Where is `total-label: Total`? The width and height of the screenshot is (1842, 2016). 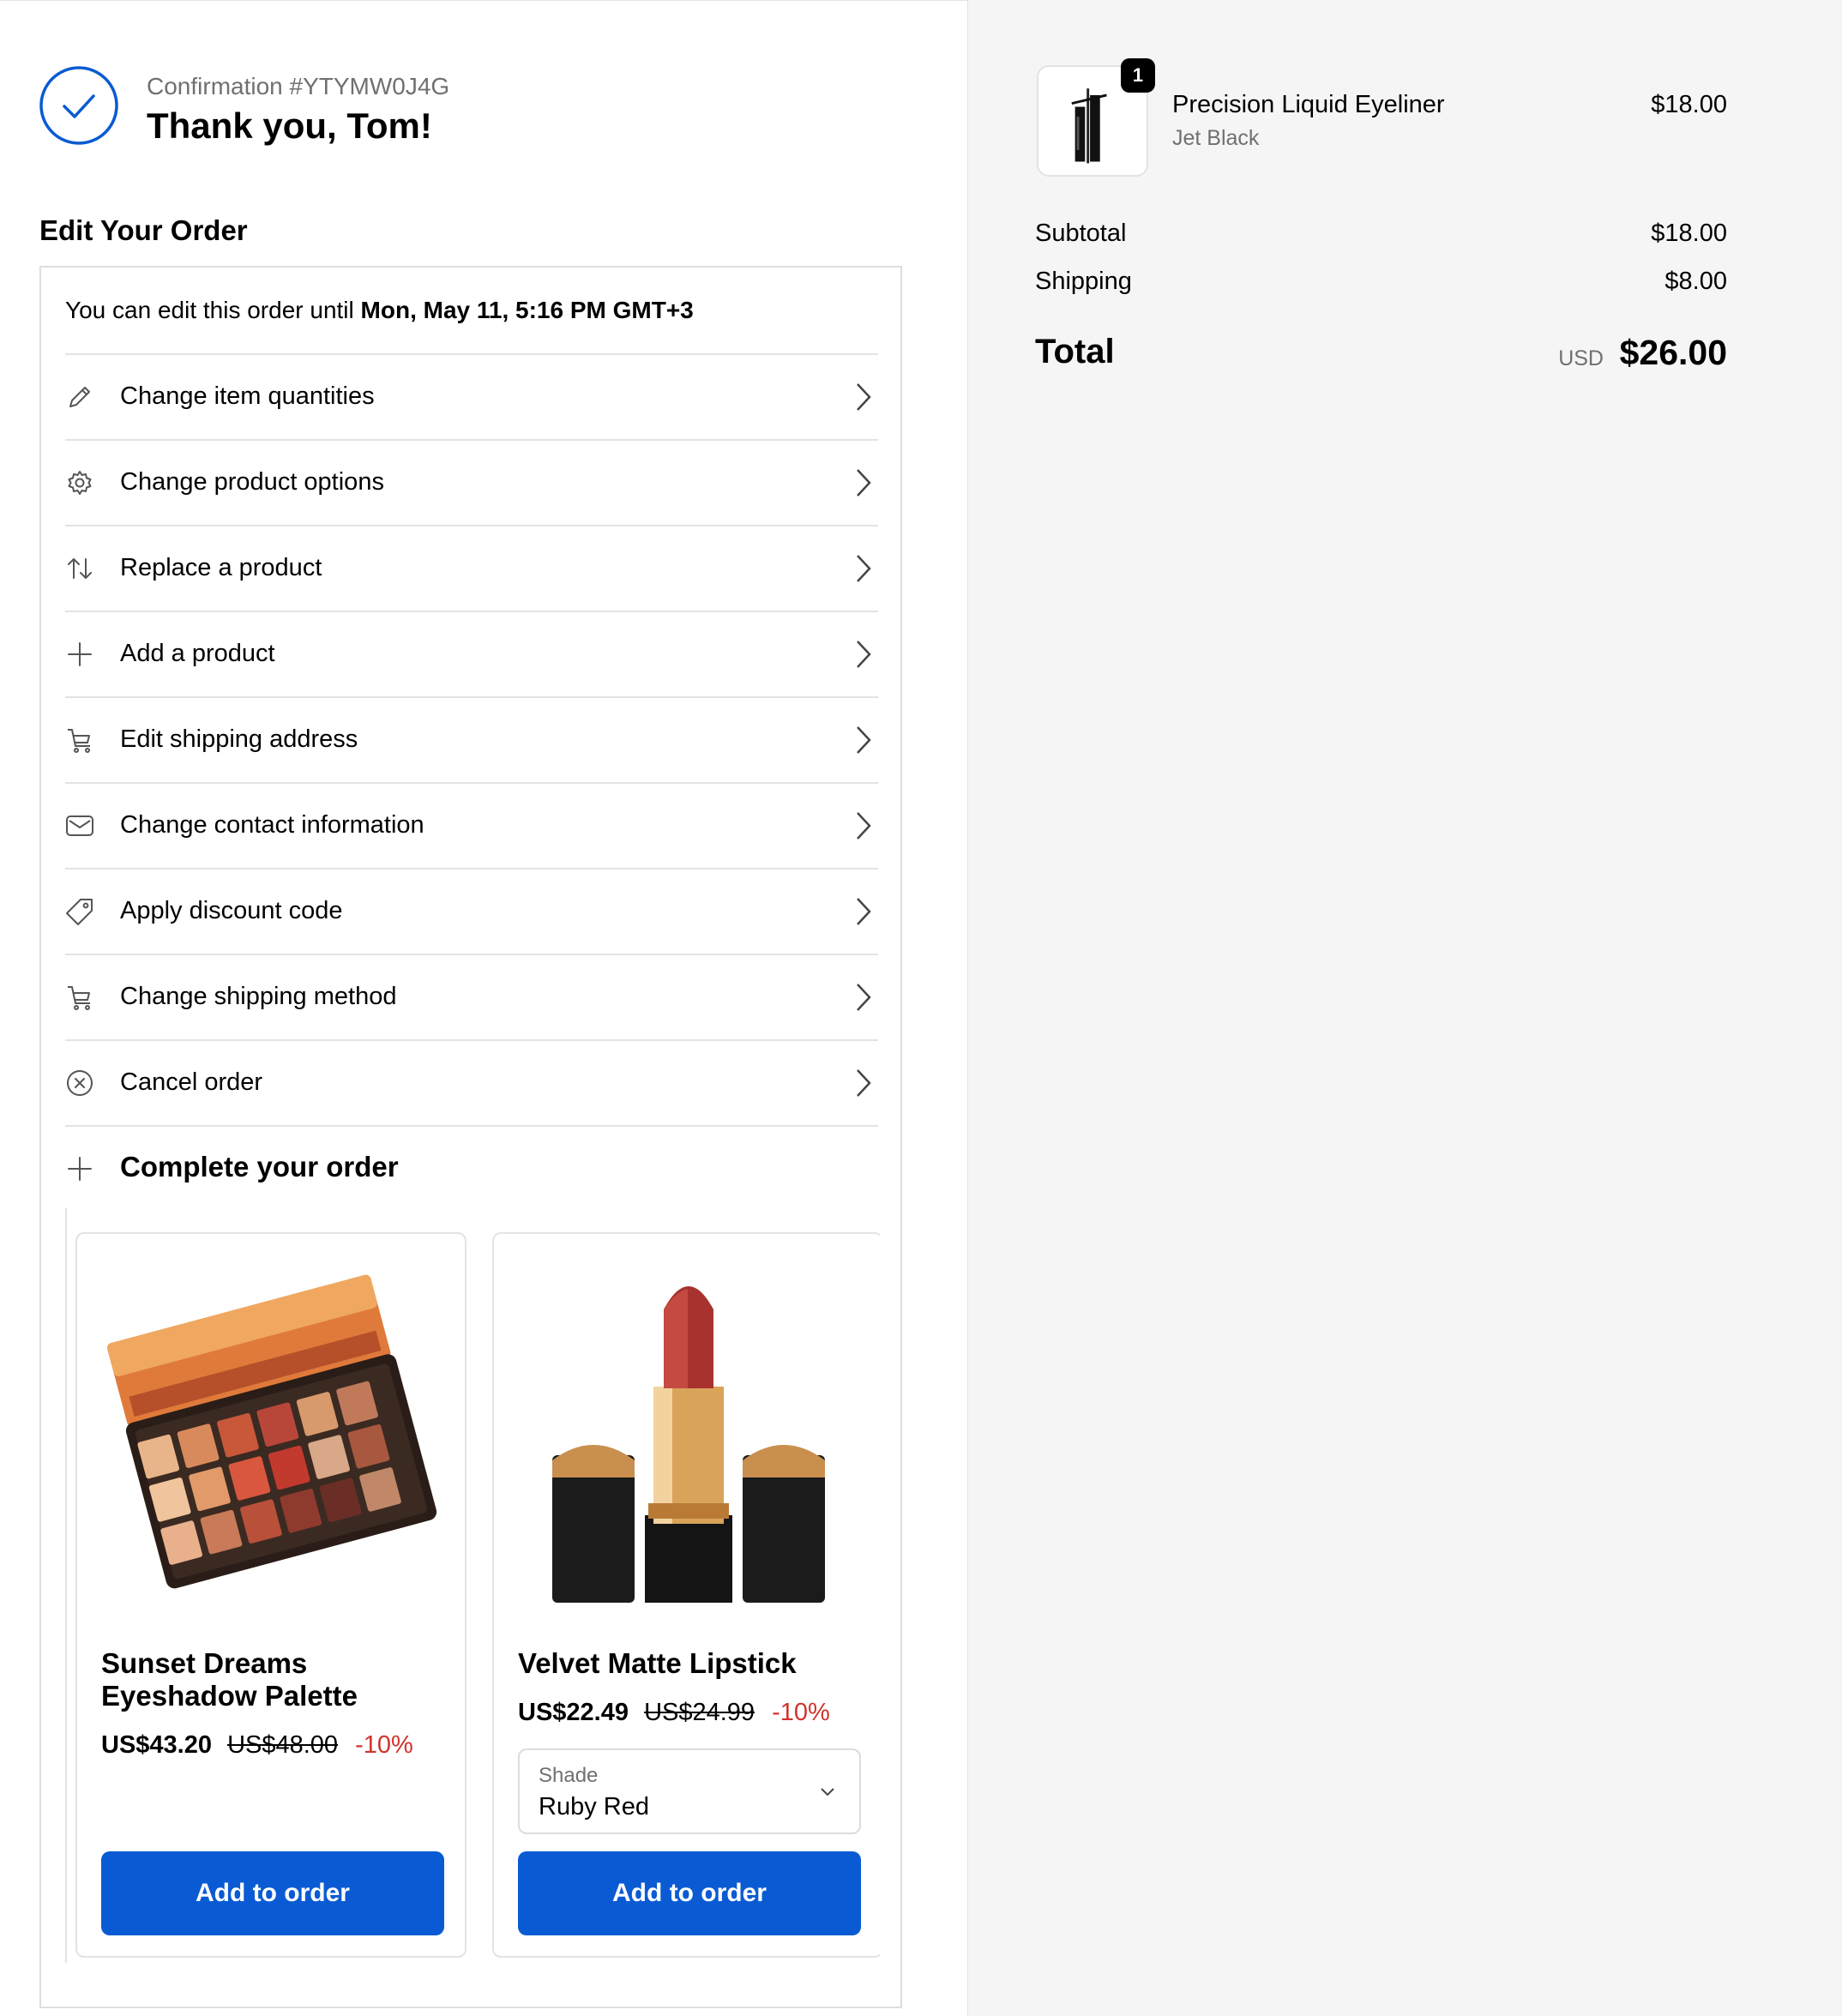
total-label: Total is located at coordinates (1075, 351).